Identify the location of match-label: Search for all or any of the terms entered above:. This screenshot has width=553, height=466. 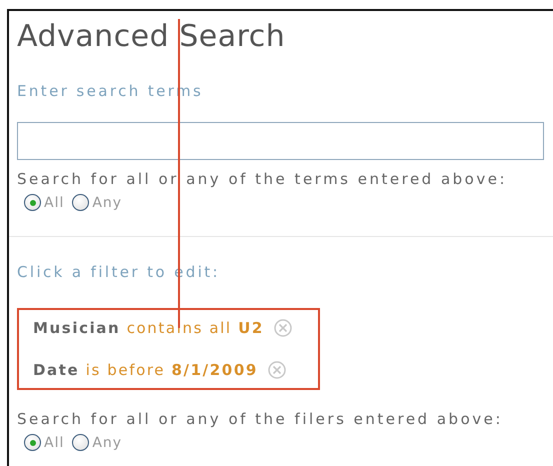
(262, 179).